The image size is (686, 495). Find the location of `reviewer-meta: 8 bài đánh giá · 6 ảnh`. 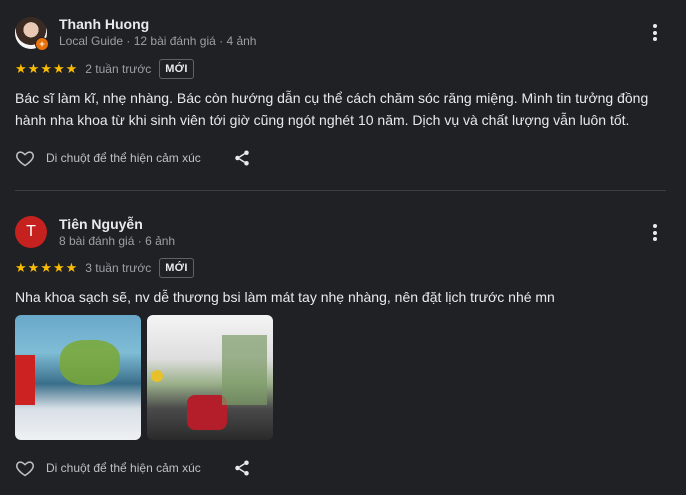

reviewer-meta: 8 bài đánh giá · 6 ảnh is located at coordinates (117, 241).